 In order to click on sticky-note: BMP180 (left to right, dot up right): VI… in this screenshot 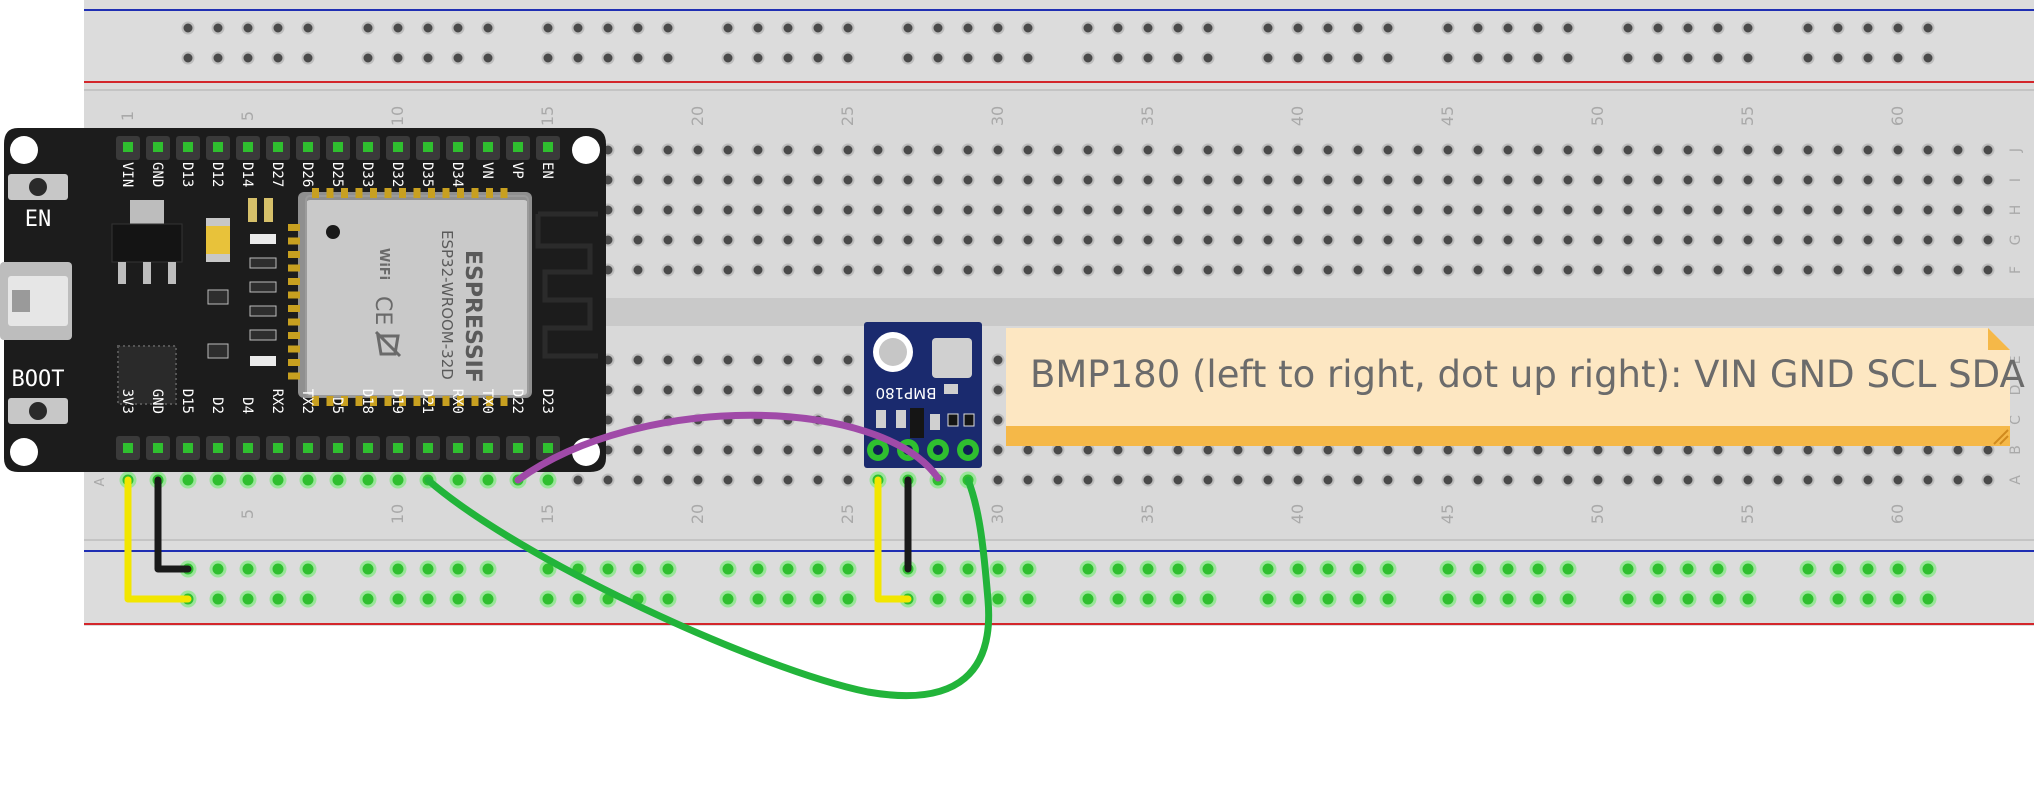, I will do `click(1515, 387)`.